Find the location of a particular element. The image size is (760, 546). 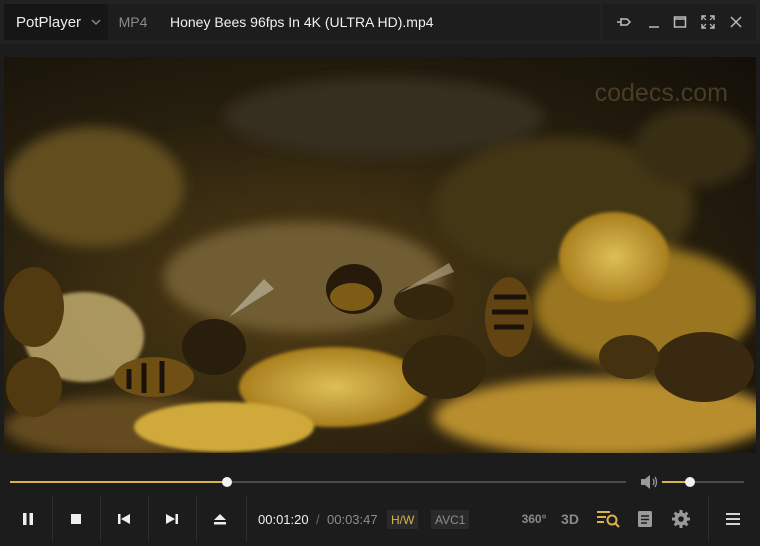

minimize-icon is located at coordinates (654, 27).